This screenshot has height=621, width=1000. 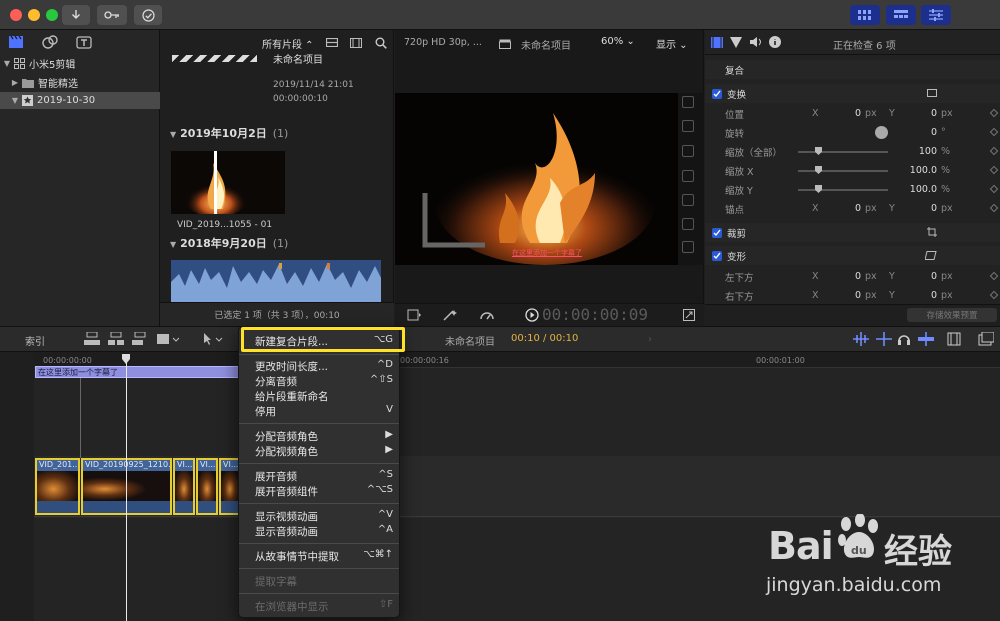 I want to click on bottom-right-y-field: 0, so click(x=916, y=295).